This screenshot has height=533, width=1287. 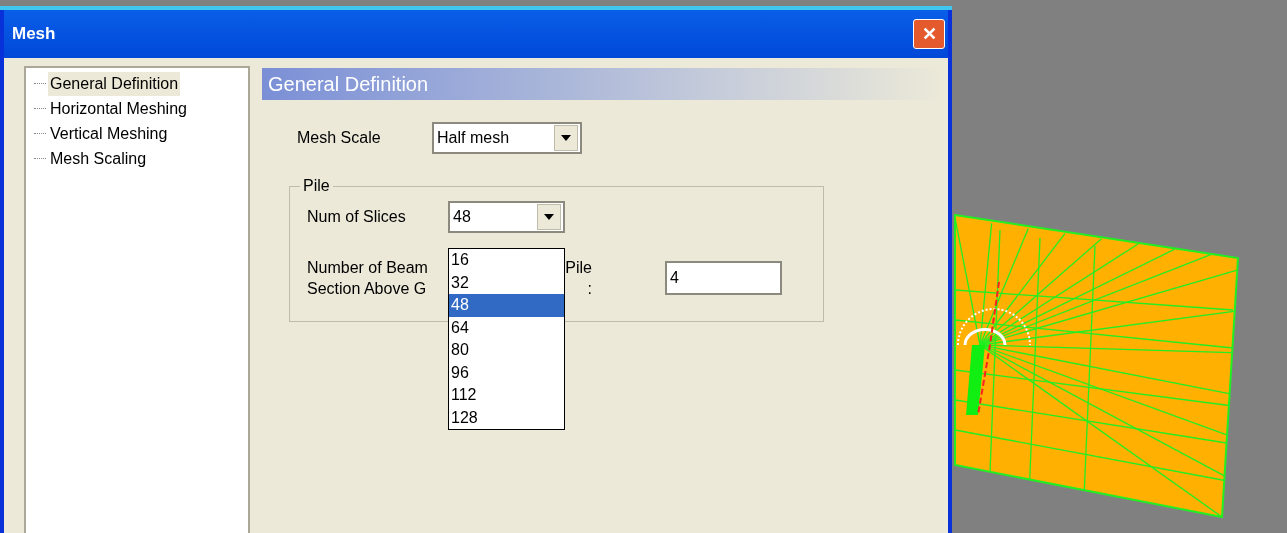 What do you see at coordinates (506, 305) in the screenshot?
I see `dropdown-option: 48` at bounding box center [506, 305].